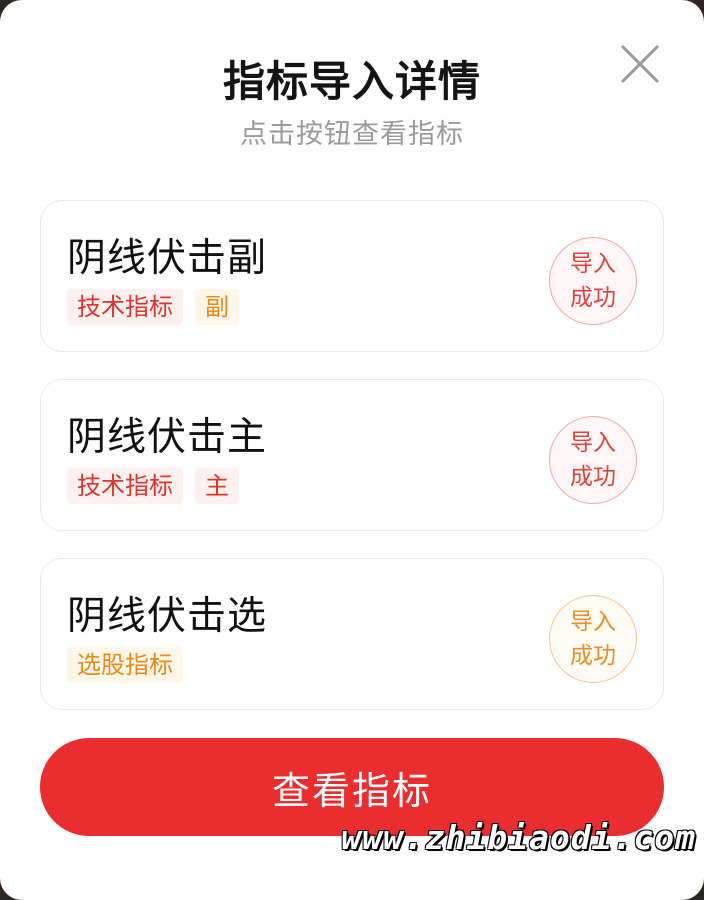 The image size is (704, 900). What do you see at coordinates (351, 81) in the screenshot?
I see `modal-title: 指标导入详情` at bounding box center [351, 81].